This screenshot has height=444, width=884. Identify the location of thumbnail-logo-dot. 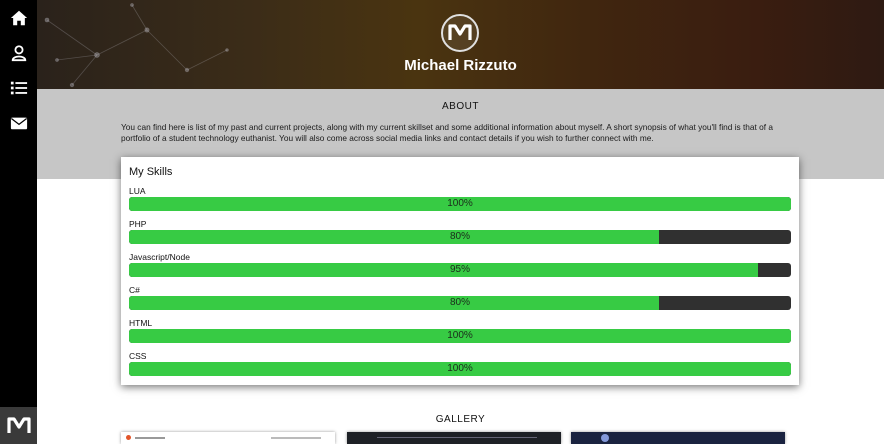
(128, 437).